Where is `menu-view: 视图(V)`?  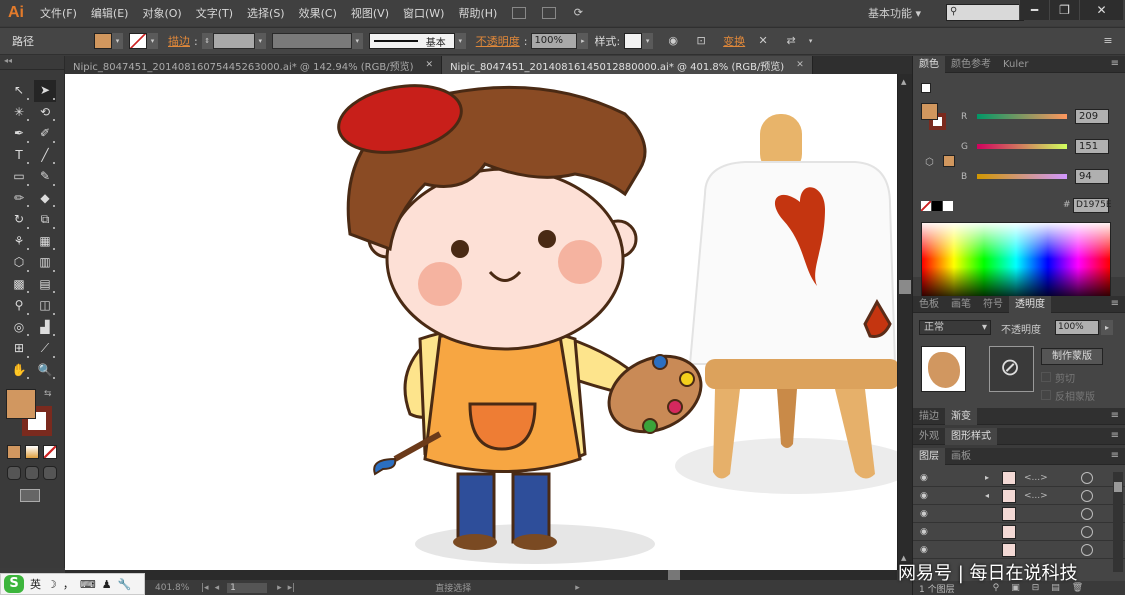
menu-view: 视图(V) is located at coordinates (370, 13).